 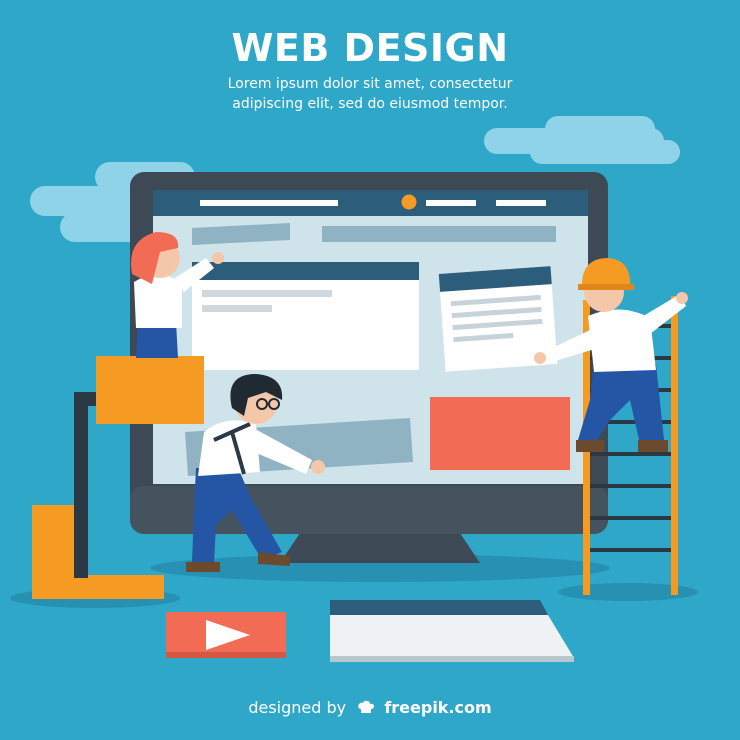 I want to click on credit-prefix: designed by, so click(x=297, y=707).